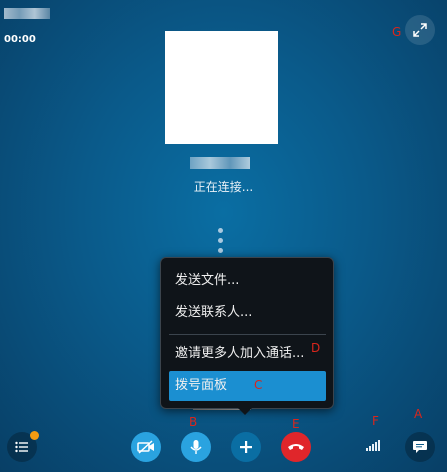 The width and height of the screenshot is (447, 472). I want to click on plus-icon, so click(246, 447).